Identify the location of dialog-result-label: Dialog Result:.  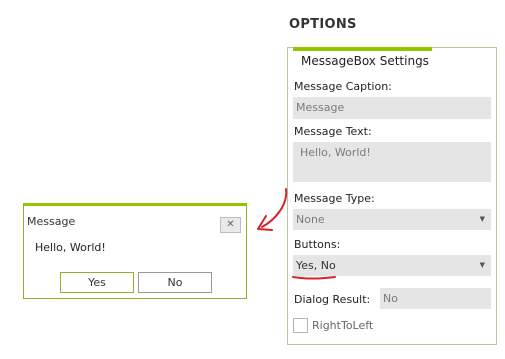
(332, 299).